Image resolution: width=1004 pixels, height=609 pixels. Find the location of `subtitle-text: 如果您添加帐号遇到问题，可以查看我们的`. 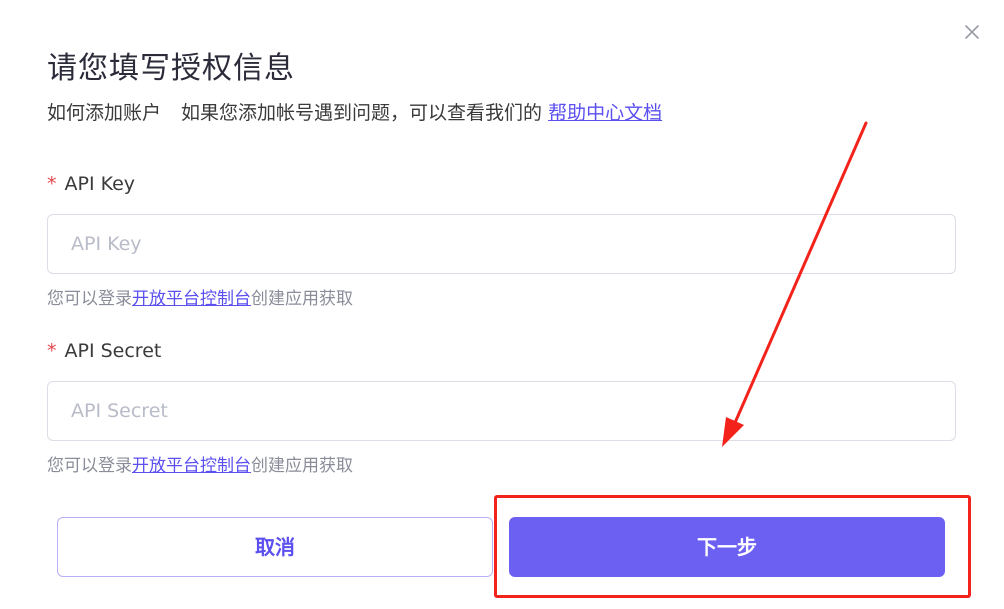

subtitle-text: 如果您添加帐号遇到问题，可以查看我们的 is located at coordinates (362, 113).